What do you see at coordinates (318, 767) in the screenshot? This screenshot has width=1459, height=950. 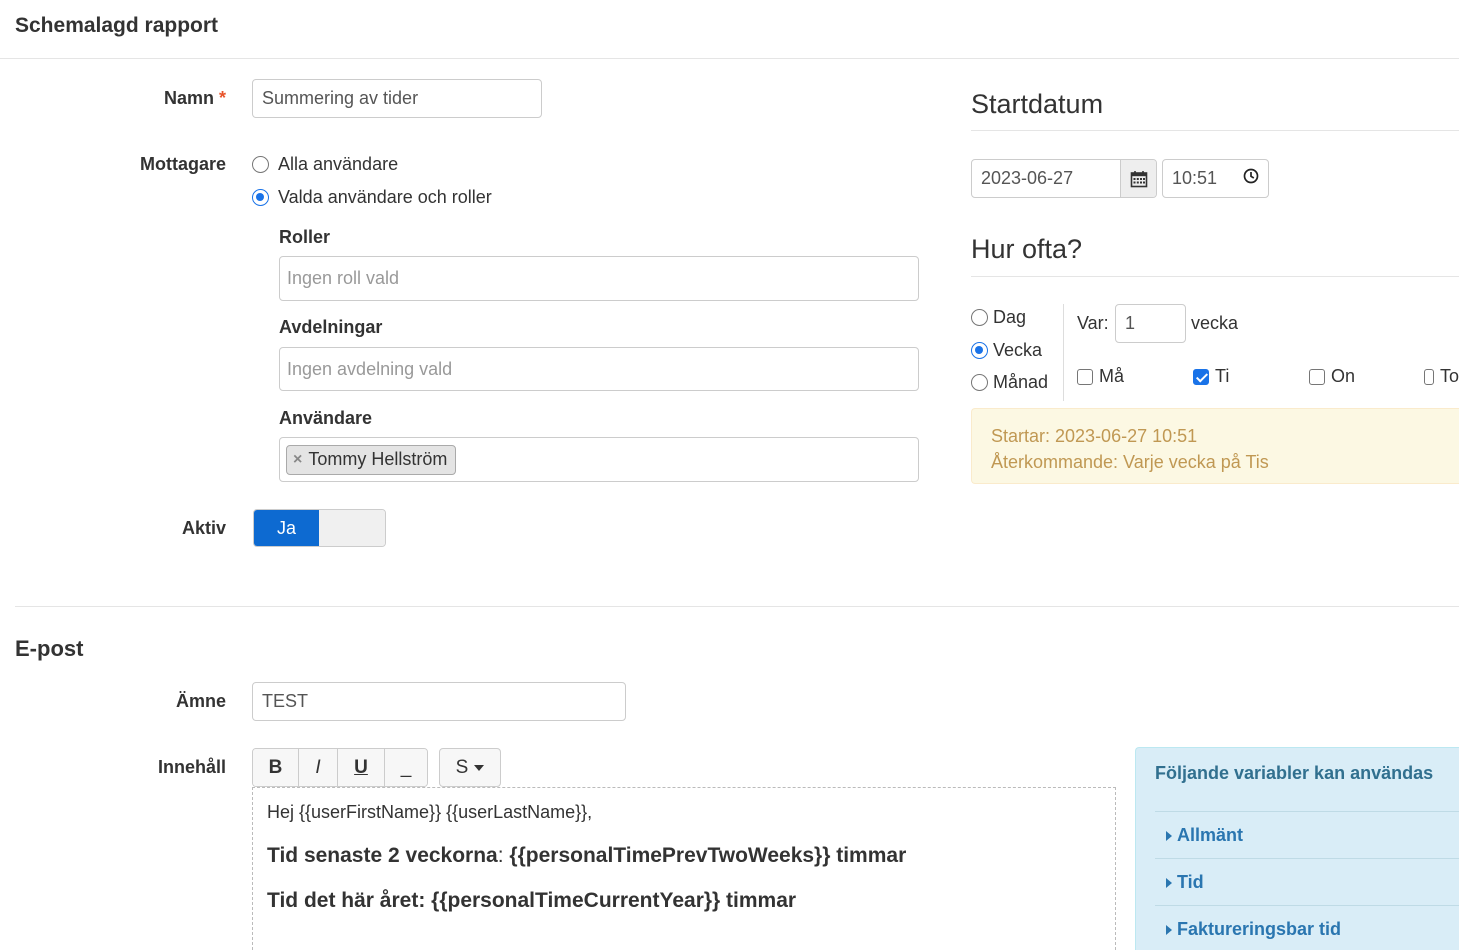 I see `italic-button: I` at bounding box center [318, 767].